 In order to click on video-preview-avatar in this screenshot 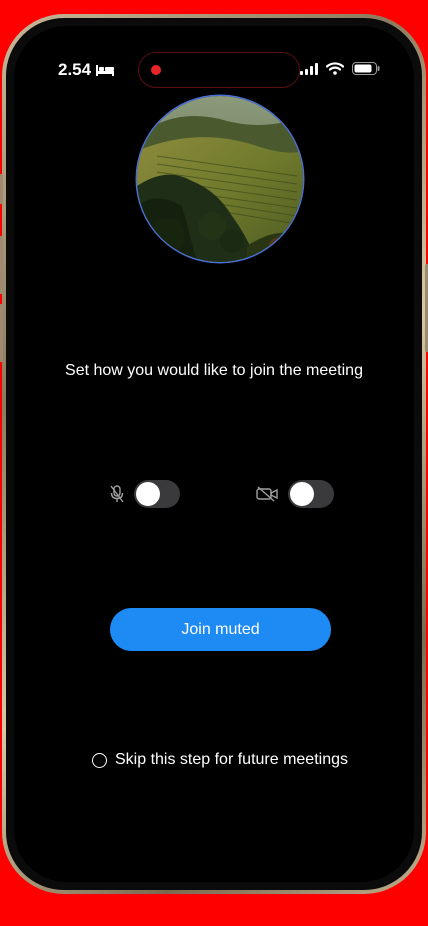, I will do `click(220, 179)`.